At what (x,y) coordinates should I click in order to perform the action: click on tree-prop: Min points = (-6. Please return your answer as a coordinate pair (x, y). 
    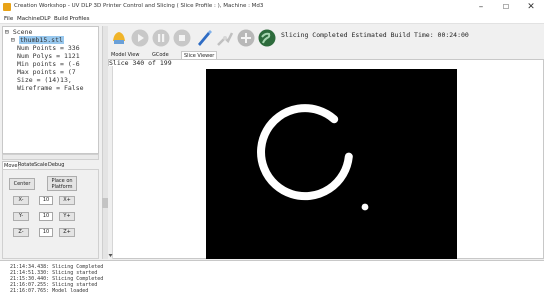
    Looking at the image, I should click on (48, 64).